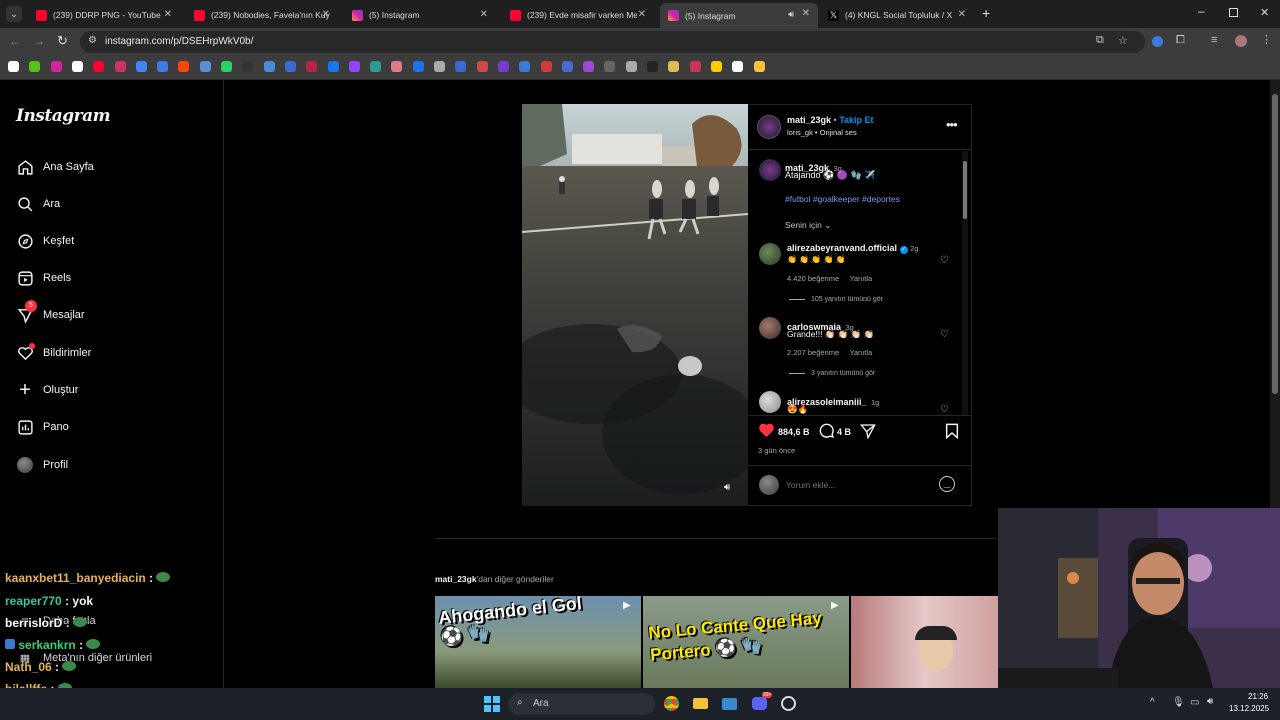  What do you see at coordinates (986, 13) in the screenshot?
I see `new-tab-button: +` at bounding box center [986, 13].